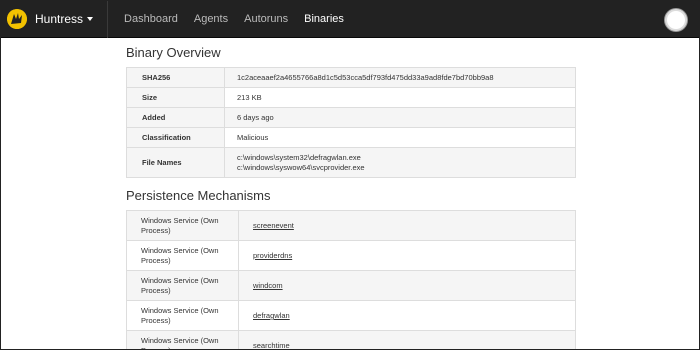 The width and height of the screenshot is (700, 350). Describe the element at coordinates (17, 19) in the screenshot. I see `huntress-logo-icon` at that location.